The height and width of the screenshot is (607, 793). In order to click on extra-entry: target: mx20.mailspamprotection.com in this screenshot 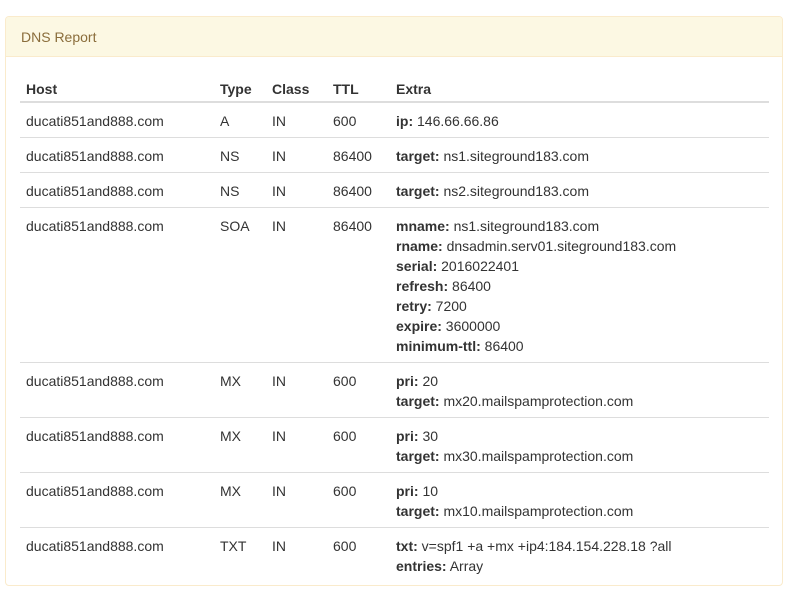, I will do `click(579, 401)`.